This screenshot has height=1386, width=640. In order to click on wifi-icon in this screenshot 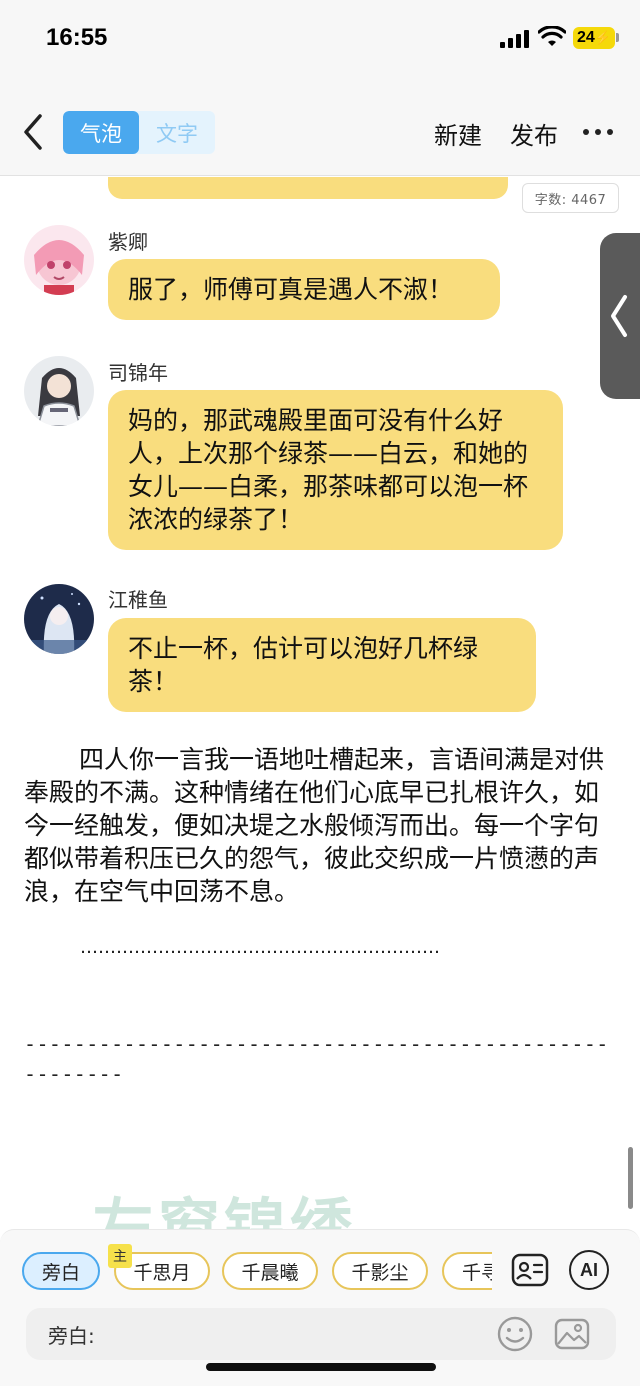, I will do `click(552, 36)`.